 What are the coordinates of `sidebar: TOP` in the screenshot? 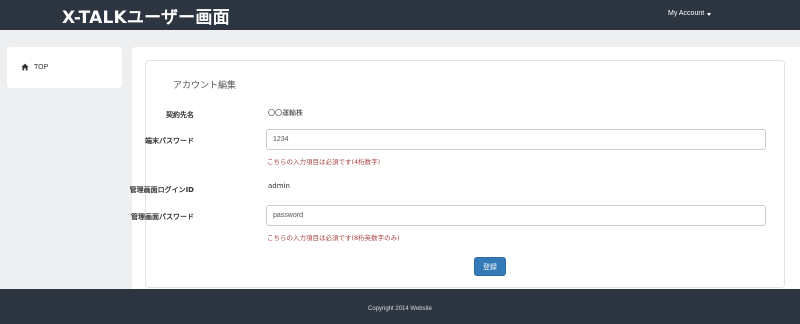 It's located at (64, 67).